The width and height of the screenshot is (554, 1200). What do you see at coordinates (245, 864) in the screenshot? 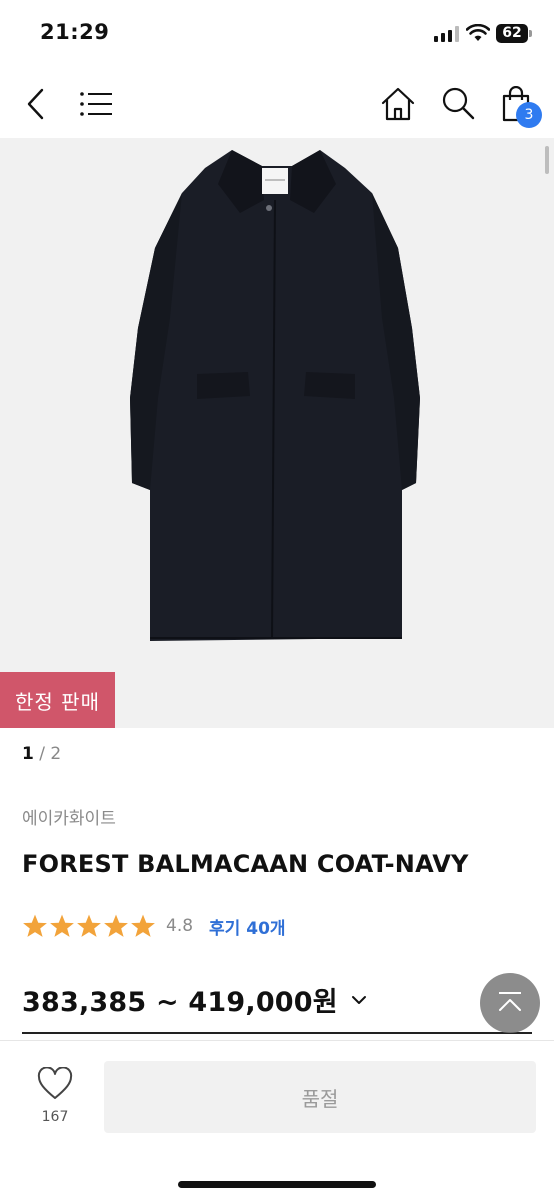
I see `product-title: FOREST BALMACAAN COAT-NAVY` at bounding box center [245, 864].